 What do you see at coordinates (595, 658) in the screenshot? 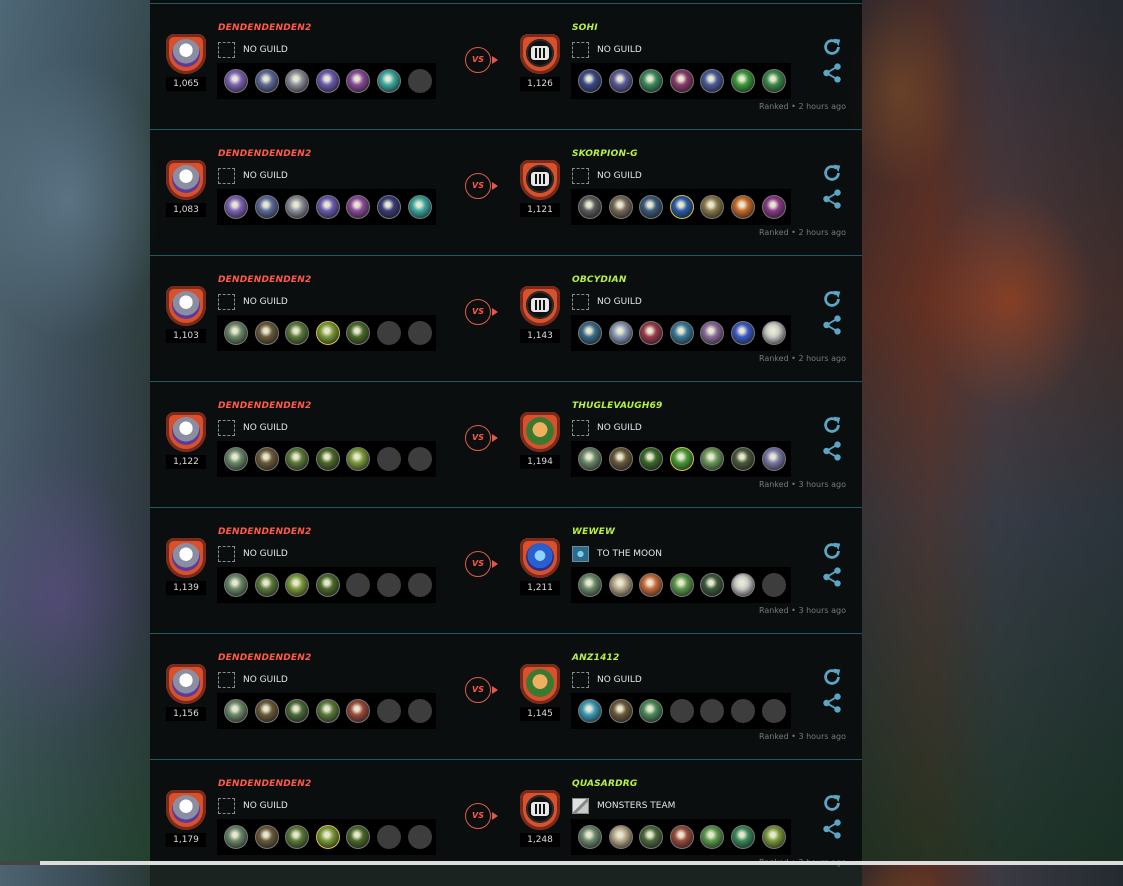
I see `right-player-name: ANZ1412` at bounding box center [595, 658].